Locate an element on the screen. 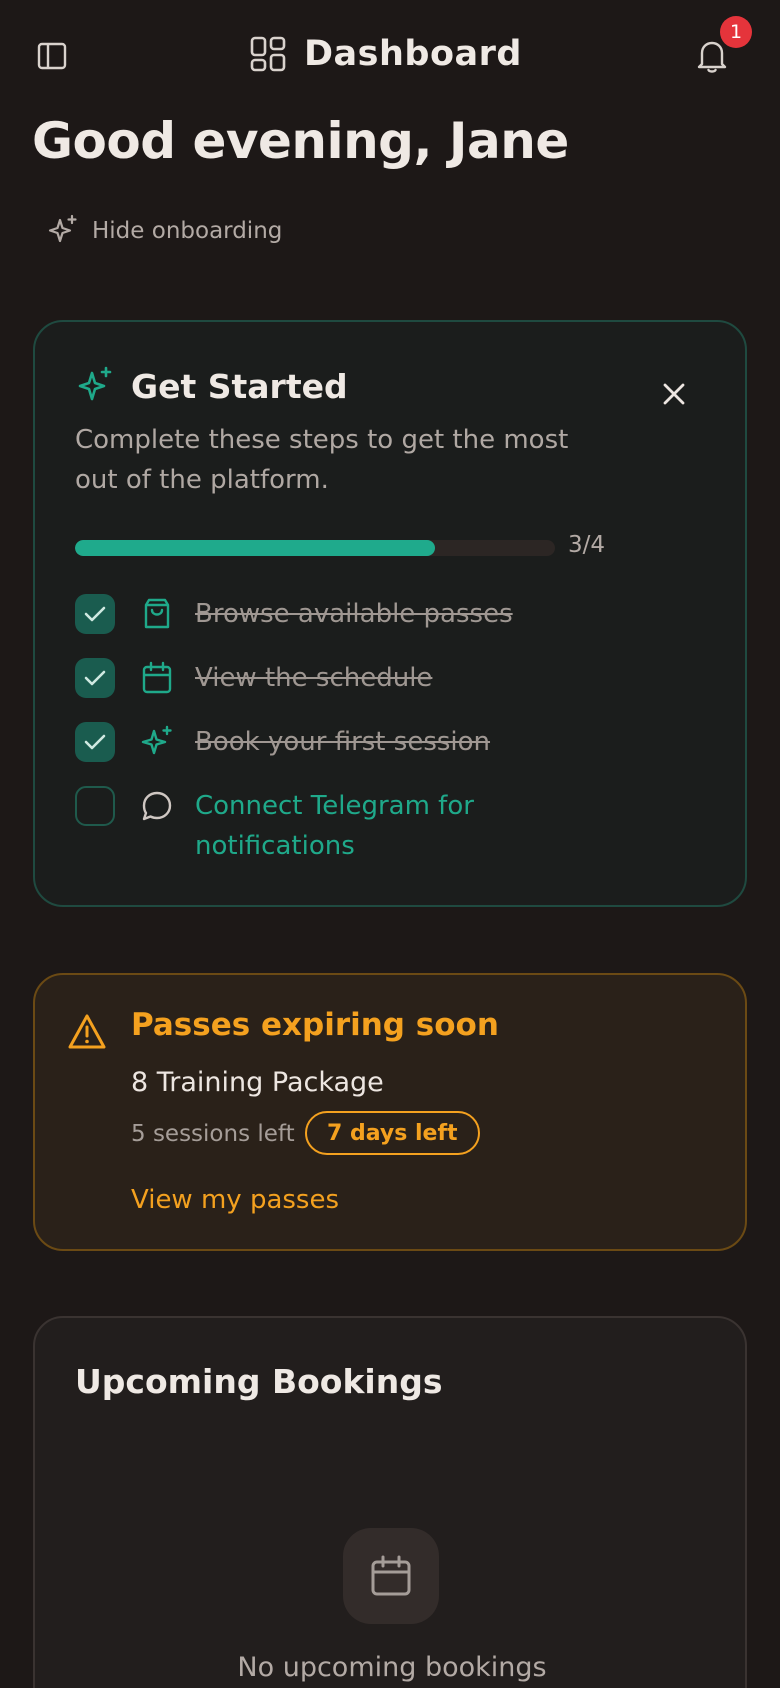 This screenshot has width=780, height=1688. onboarding-step: View the schedule is located at coordinates (253, 678).